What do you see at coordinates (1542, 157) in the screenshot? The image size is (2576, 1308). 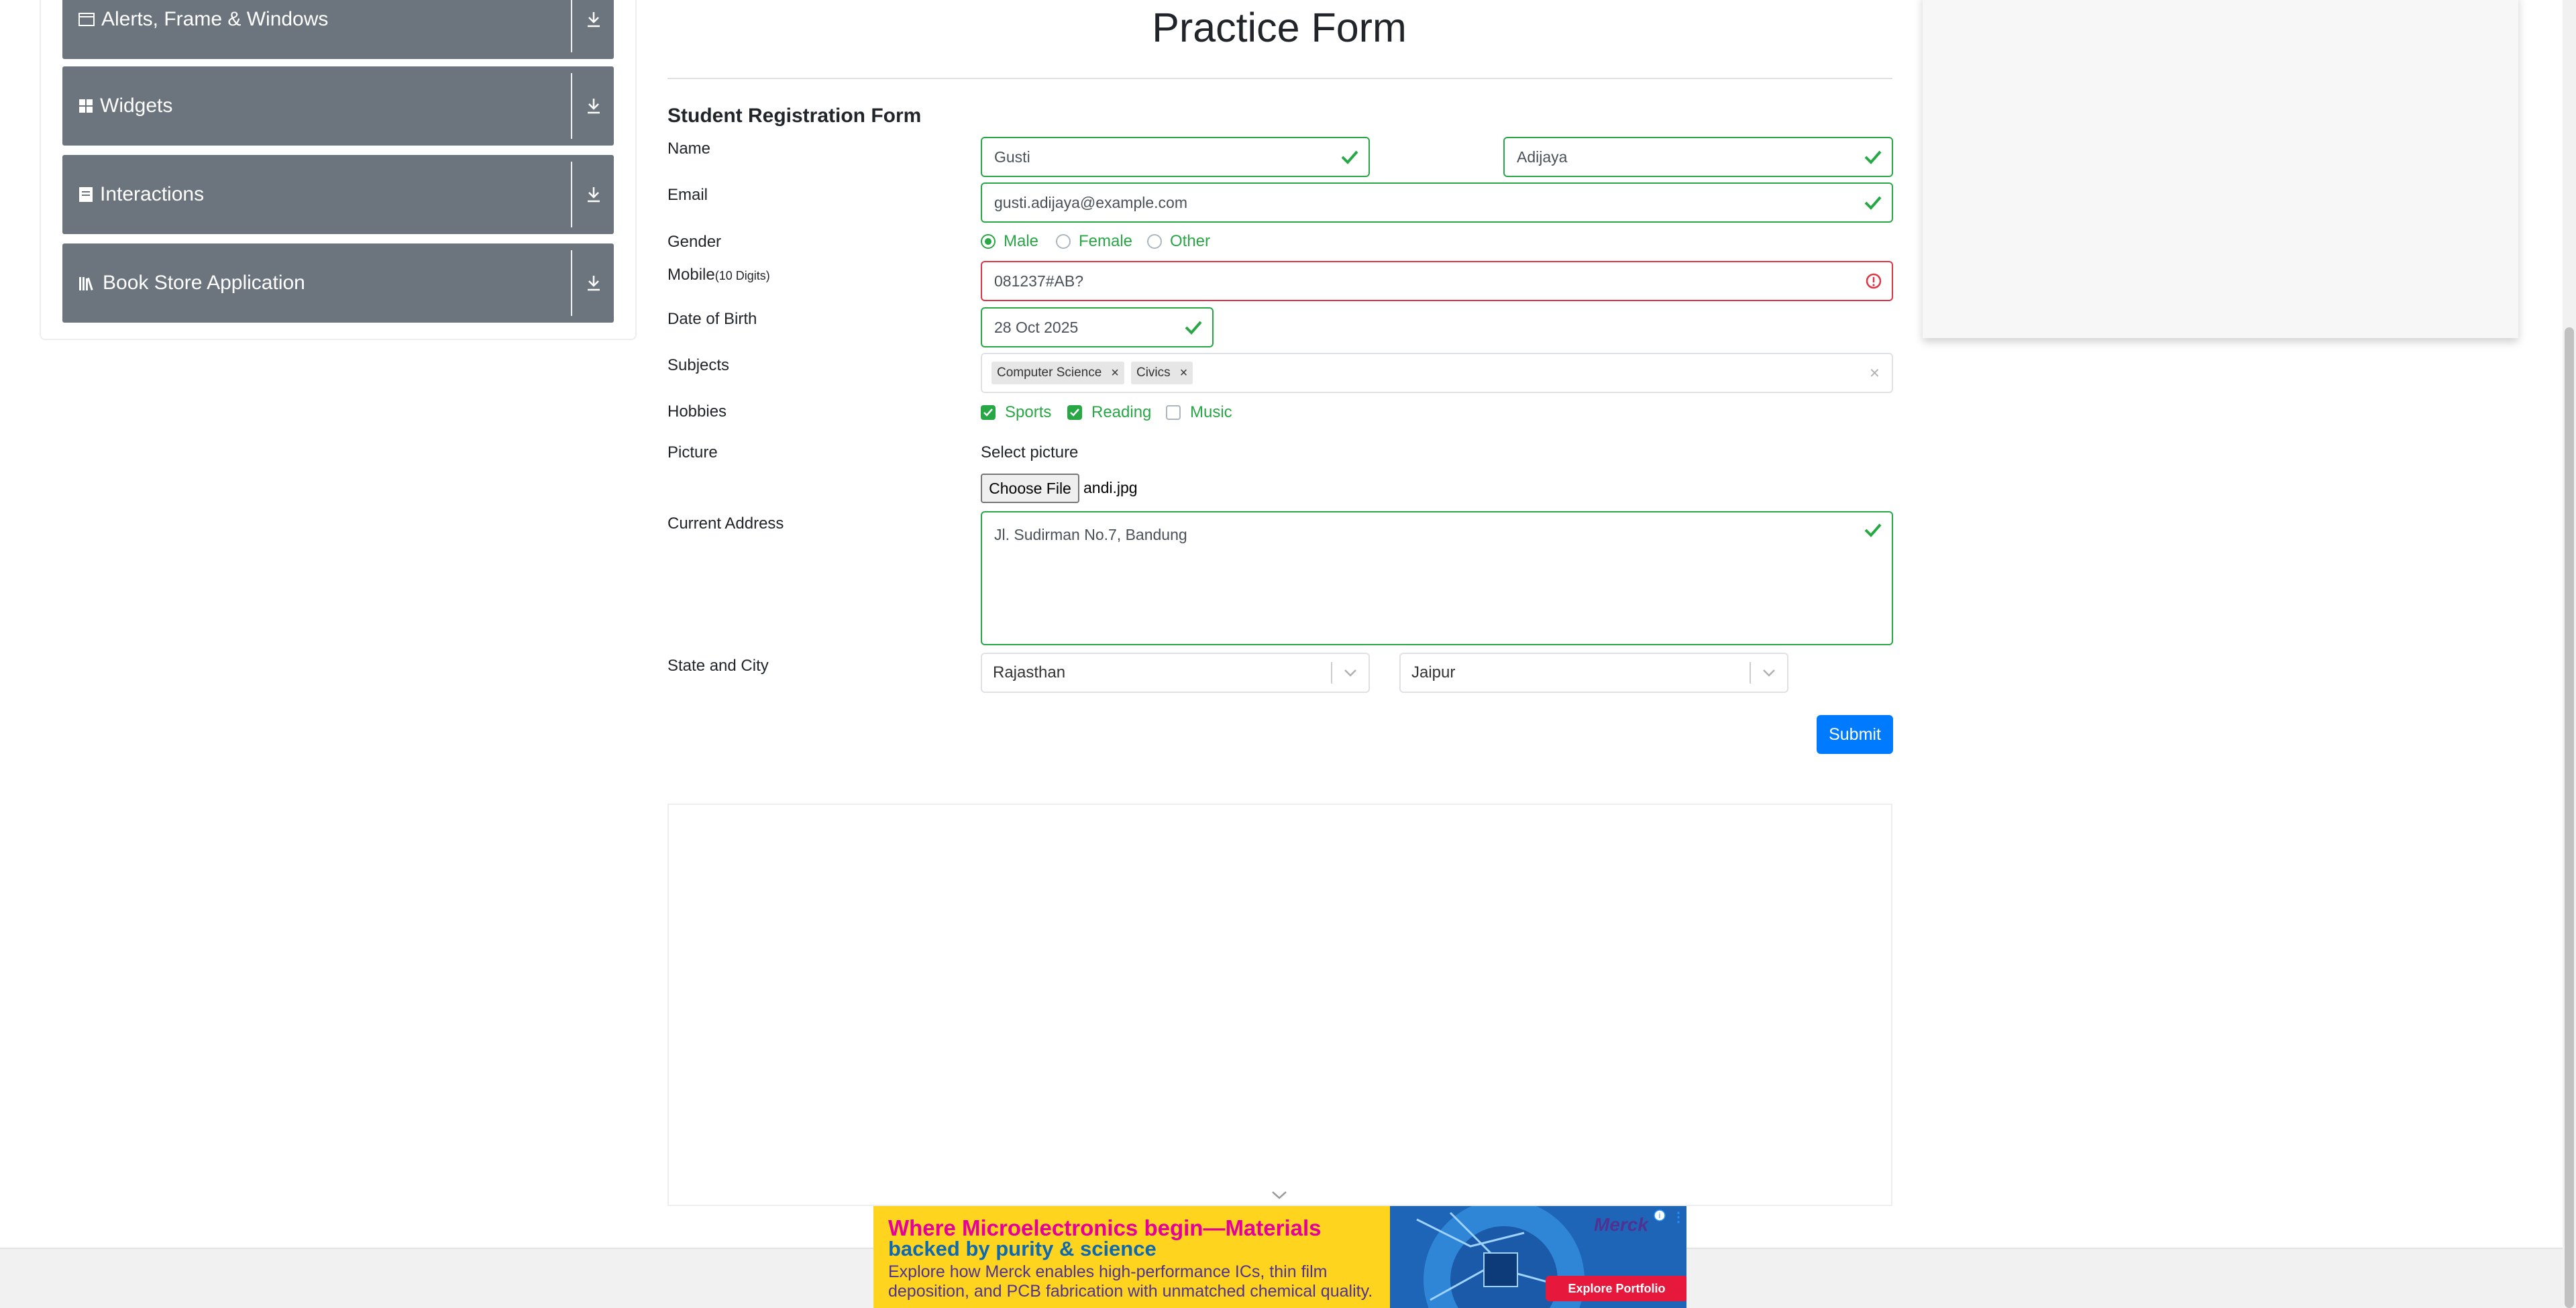 I see `last-name-value: Adijaya` at bounding box center [1542, 157].